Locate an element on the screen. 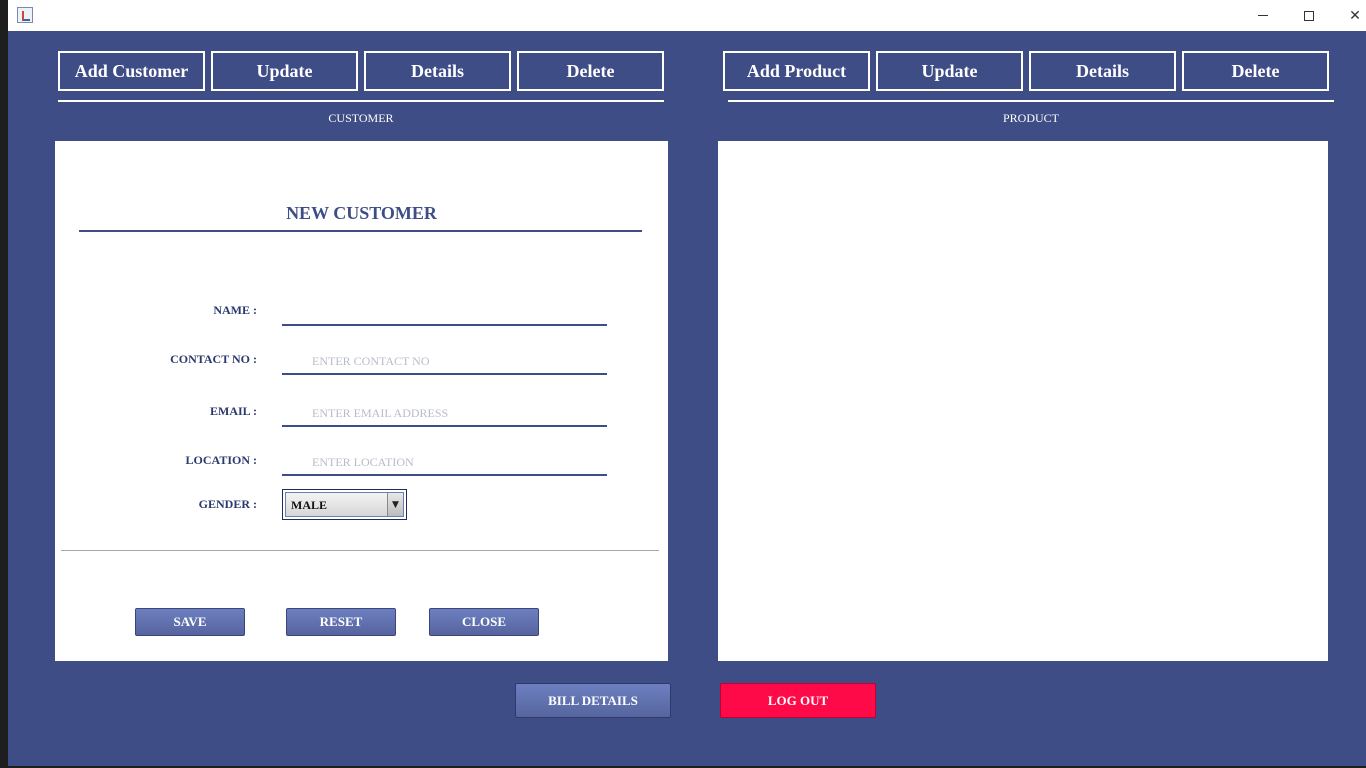  save-button: SAVE is located at coordinates (190, 622).